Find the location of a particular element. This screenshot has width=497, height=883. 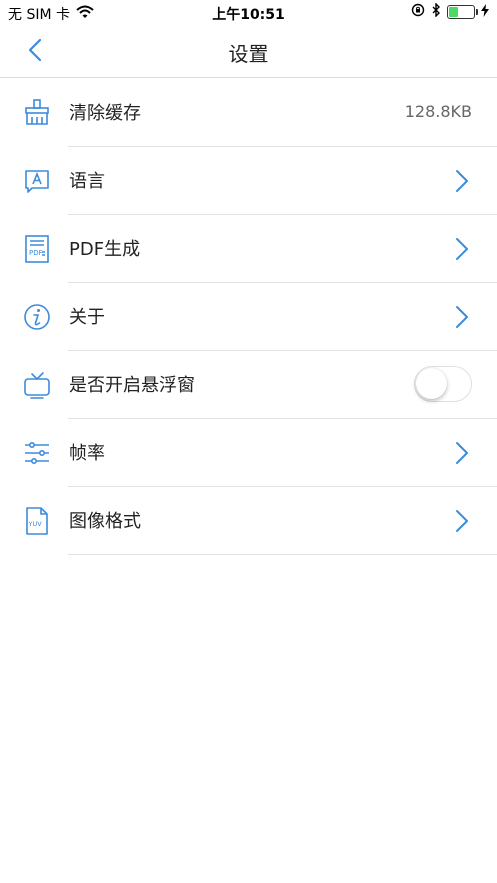

page-title: 设置 is located at coordinates (248, 54).